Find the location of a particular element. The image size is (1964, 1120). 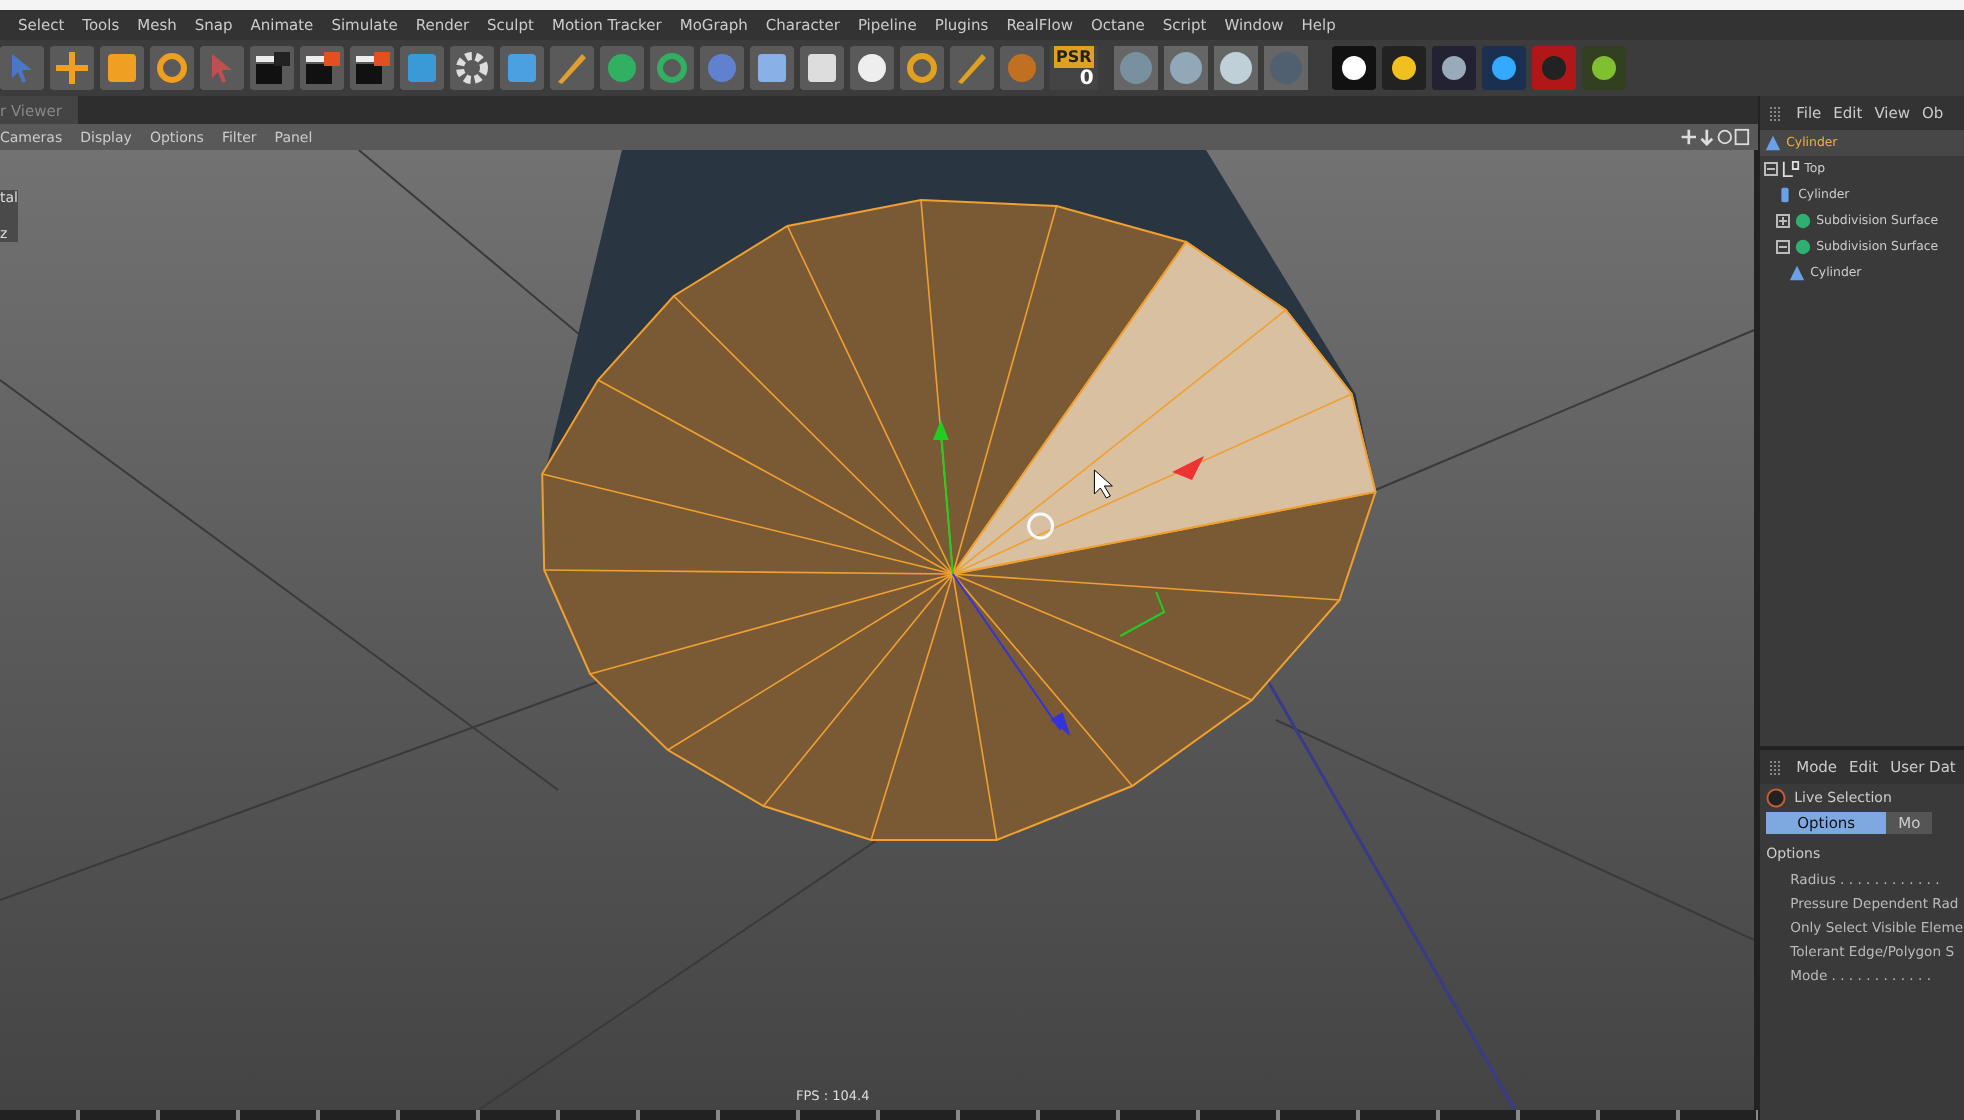

pivot-icon is located at coordinates (1041, 526).